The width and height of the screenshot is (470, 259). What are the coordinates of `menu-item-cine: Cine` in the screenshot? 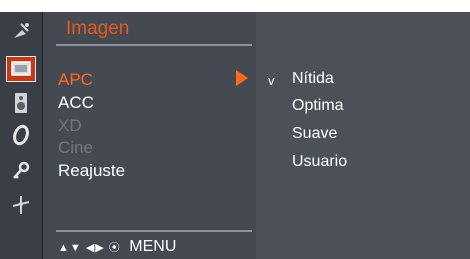 It's located at (75, 147).